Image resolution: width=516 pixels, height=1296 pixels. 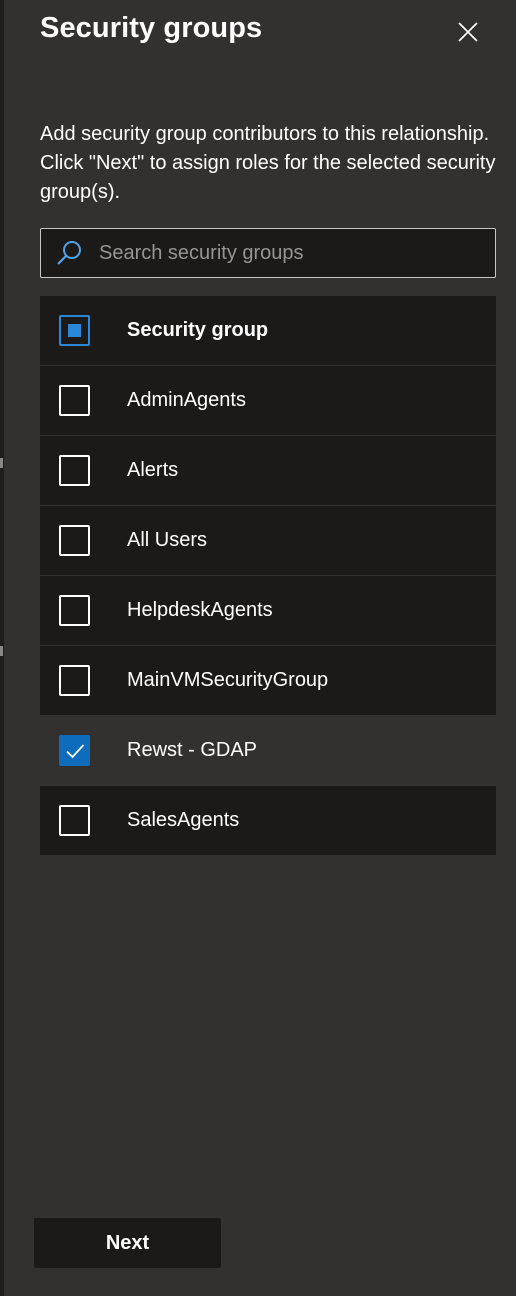 I want to click on table-row: Alerts, so click(x=268, y=471).